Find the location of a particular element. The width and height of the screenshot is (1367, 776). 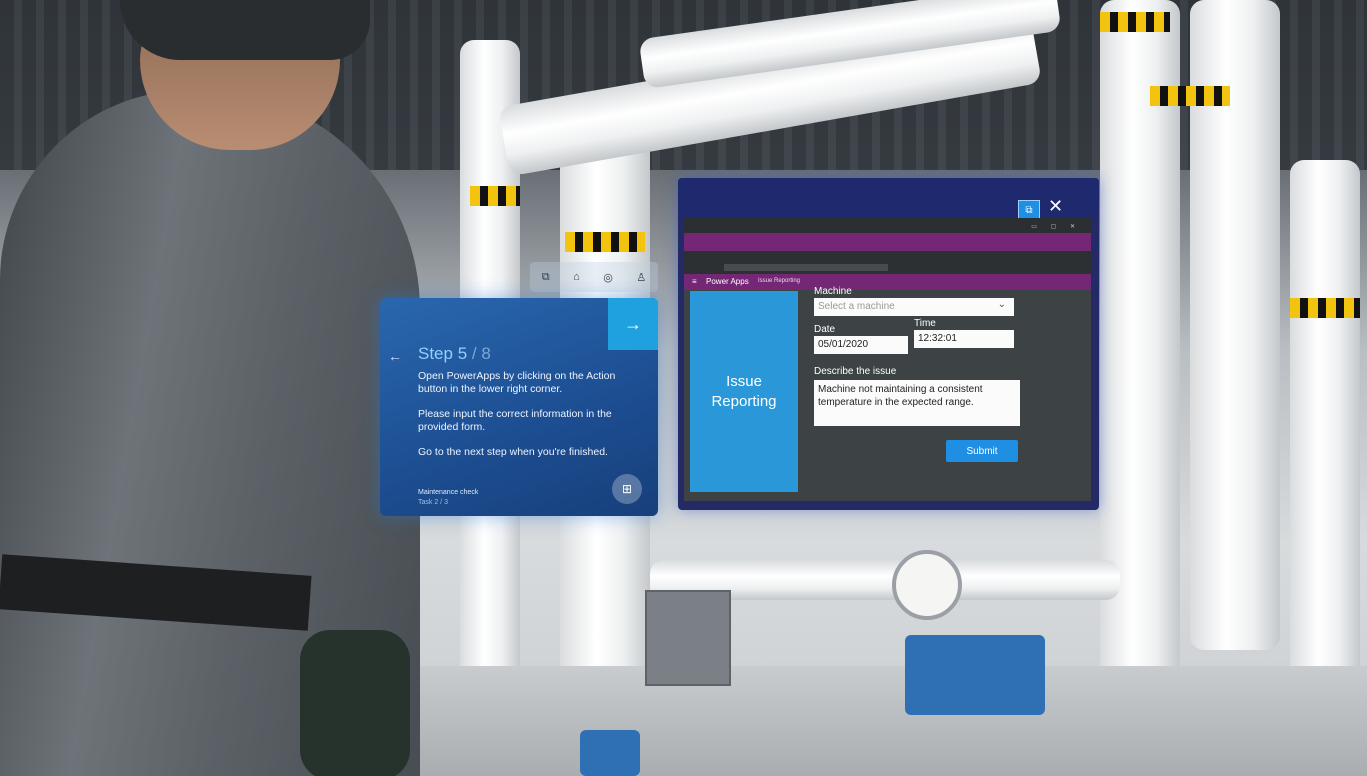

step-indicator: Step 5 / 8 is located at coordinates (454, 354).